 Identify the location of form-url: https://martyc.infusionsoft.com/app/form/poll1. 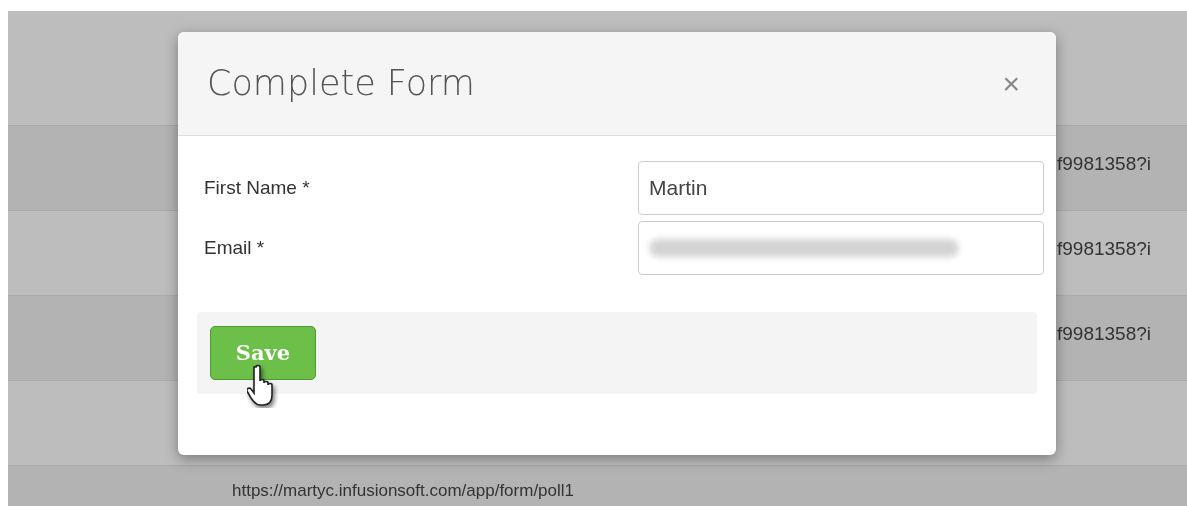
(403, 491).